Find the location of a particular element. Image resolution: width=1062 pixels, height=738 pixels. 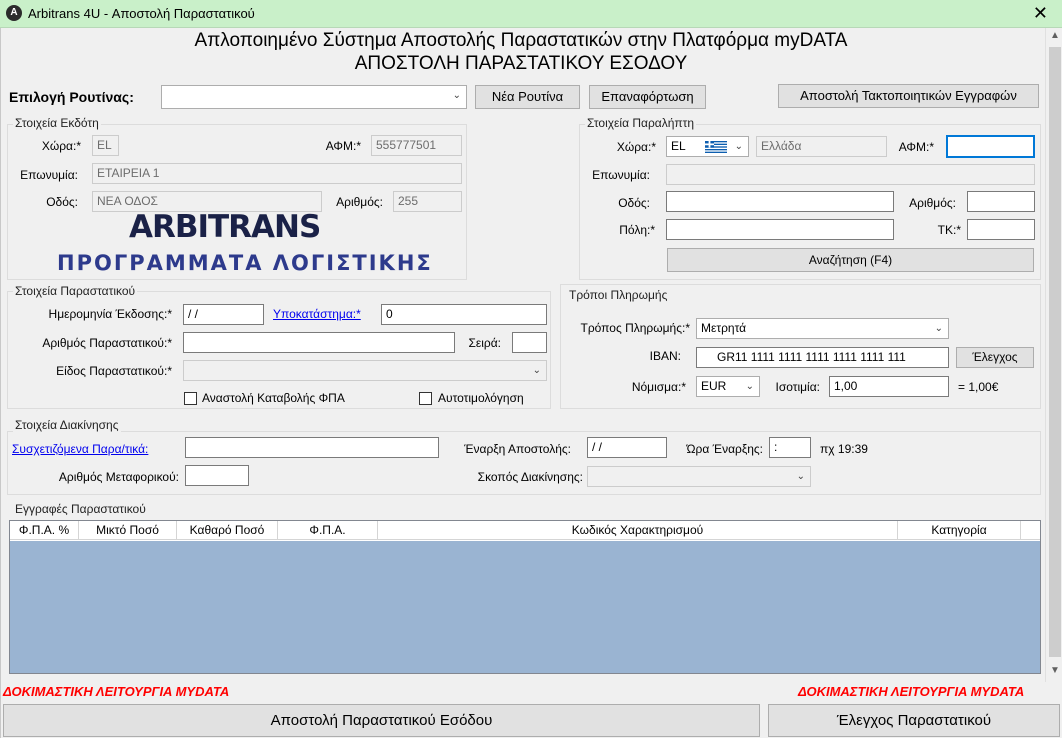

document-number-label: Αριθμός Παραστατικού:* is located at coordinates (107, 343).